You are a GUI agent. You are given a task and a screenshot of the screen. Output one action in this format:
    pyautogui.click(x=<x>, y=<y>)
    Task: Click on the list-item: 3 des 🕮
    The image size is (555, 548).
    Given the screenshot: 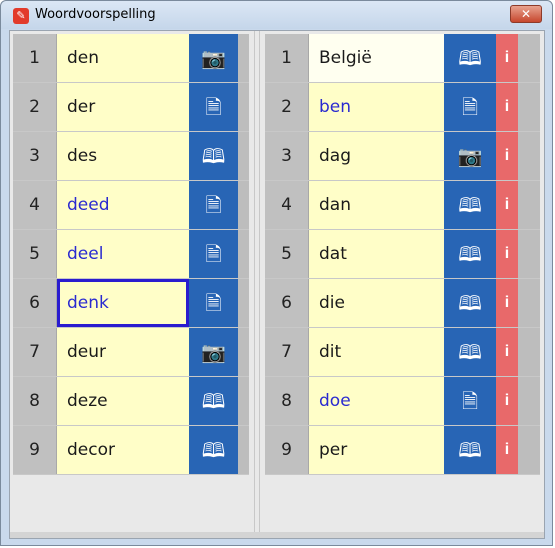 What is the action you would take?
    pyautogui.click(x=131, y=156)
    